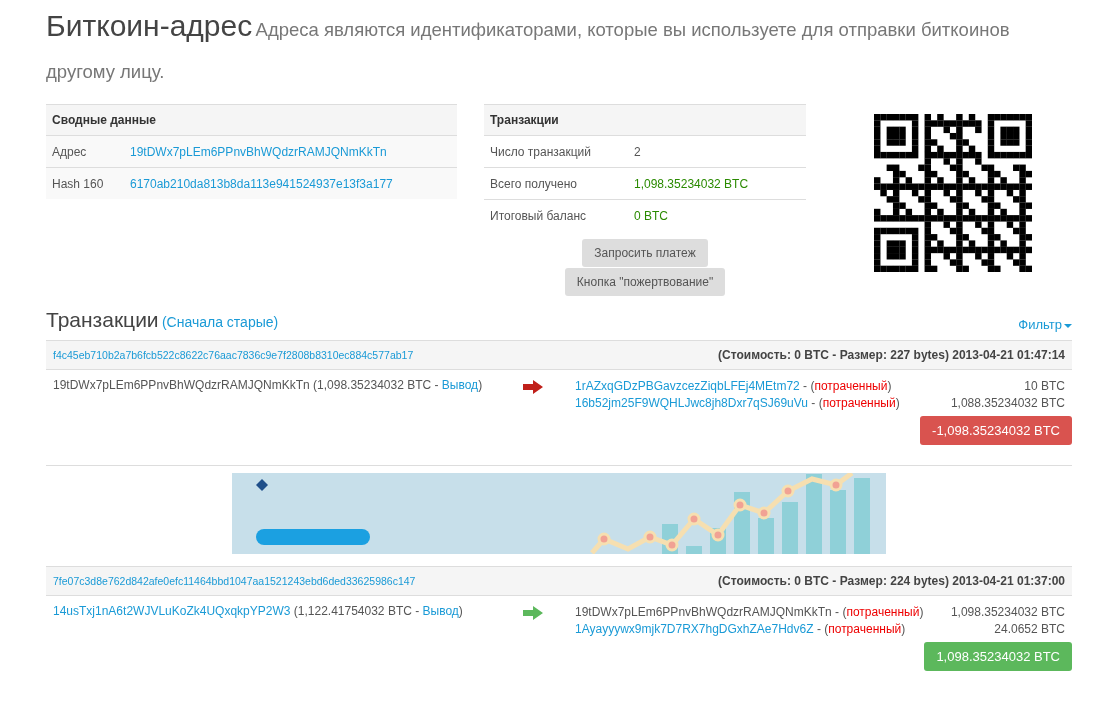  I want to click on input-amount: (1,098.35234032 BTC -, so click(376, 385).